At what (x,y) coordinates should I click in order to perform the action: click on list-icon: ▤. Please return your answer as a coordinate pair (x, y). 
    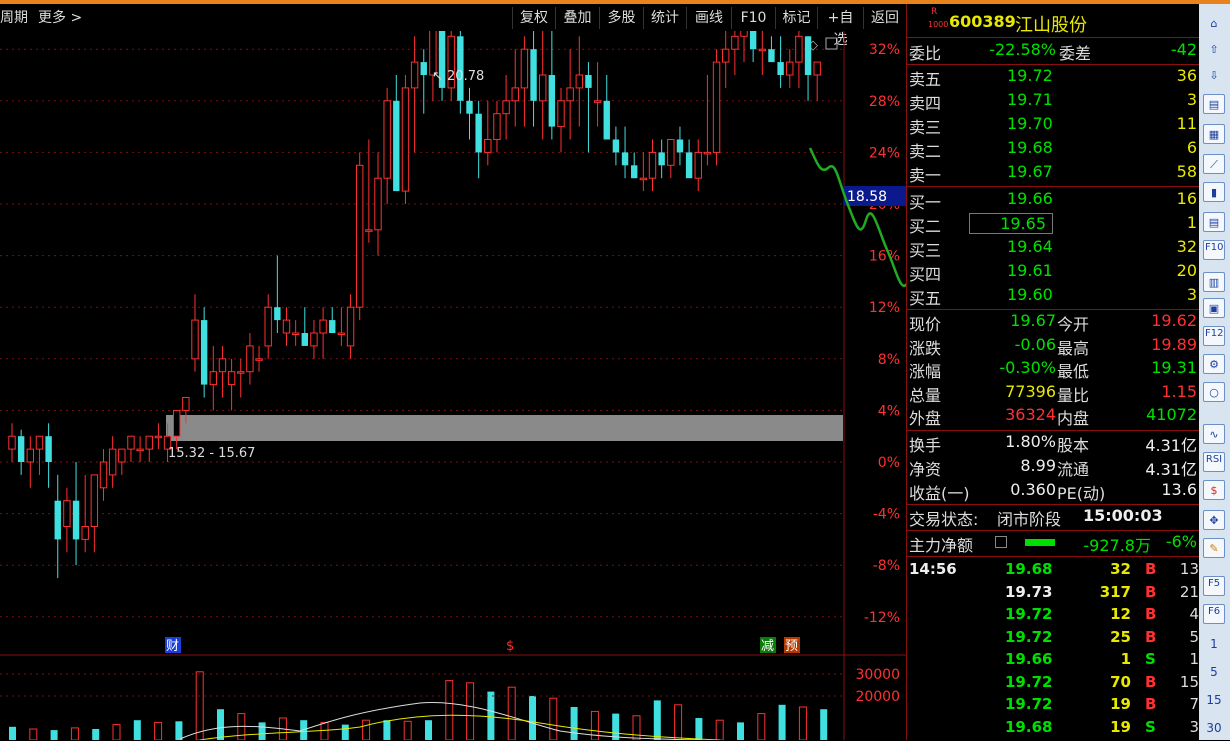
    Looking at the image, I should click on (1214, 104).